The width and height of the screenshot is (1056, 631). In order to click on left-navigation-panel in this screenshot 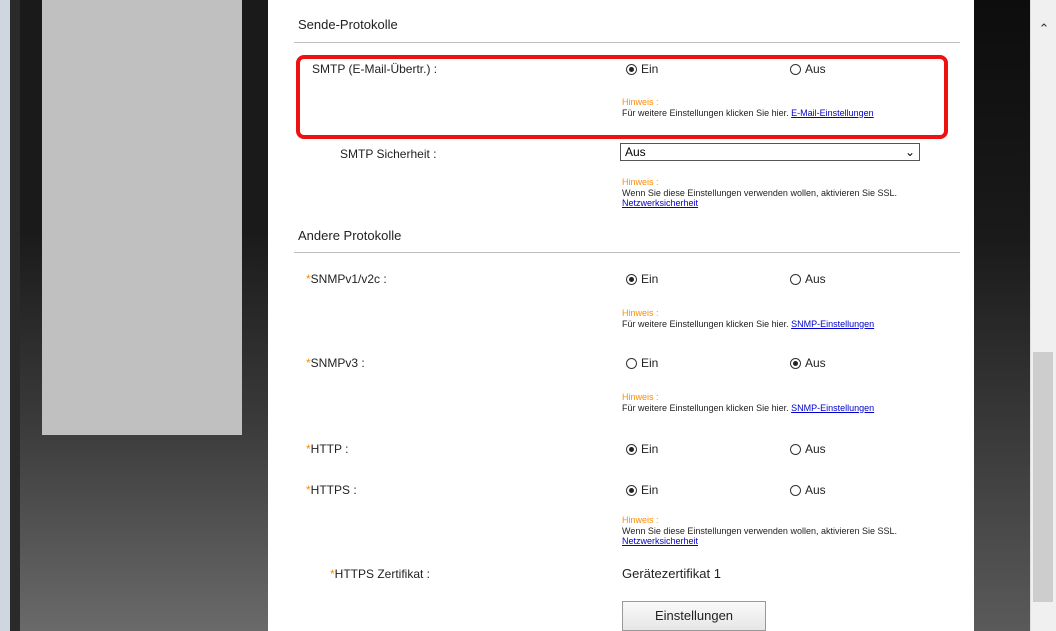, I will do `click(142, 217)`.